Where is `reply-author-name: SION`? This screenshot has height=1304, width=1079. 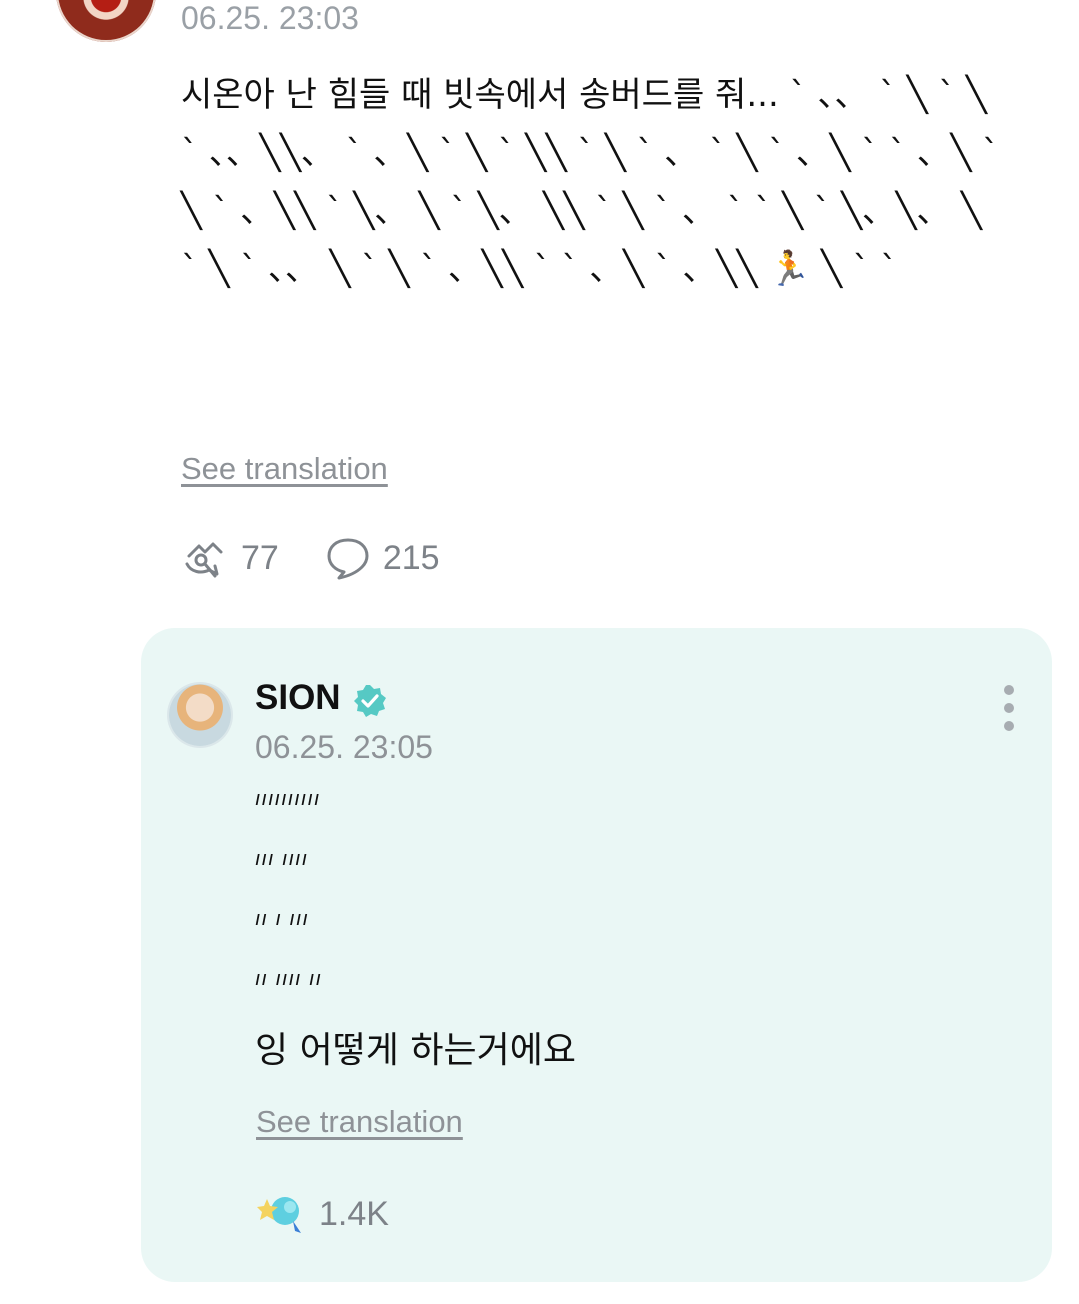
reply-author-name: SION is located at coordinates (298, 698).